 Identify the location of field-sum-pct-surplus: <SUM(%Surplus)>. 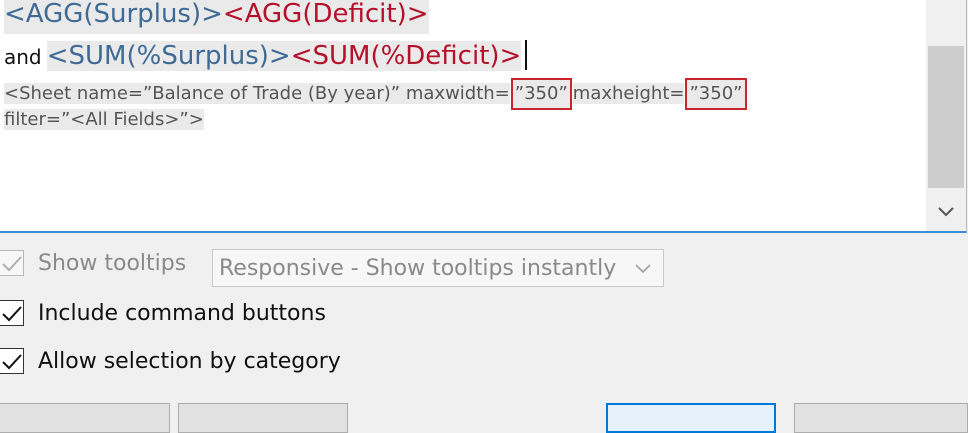
(168, 56).